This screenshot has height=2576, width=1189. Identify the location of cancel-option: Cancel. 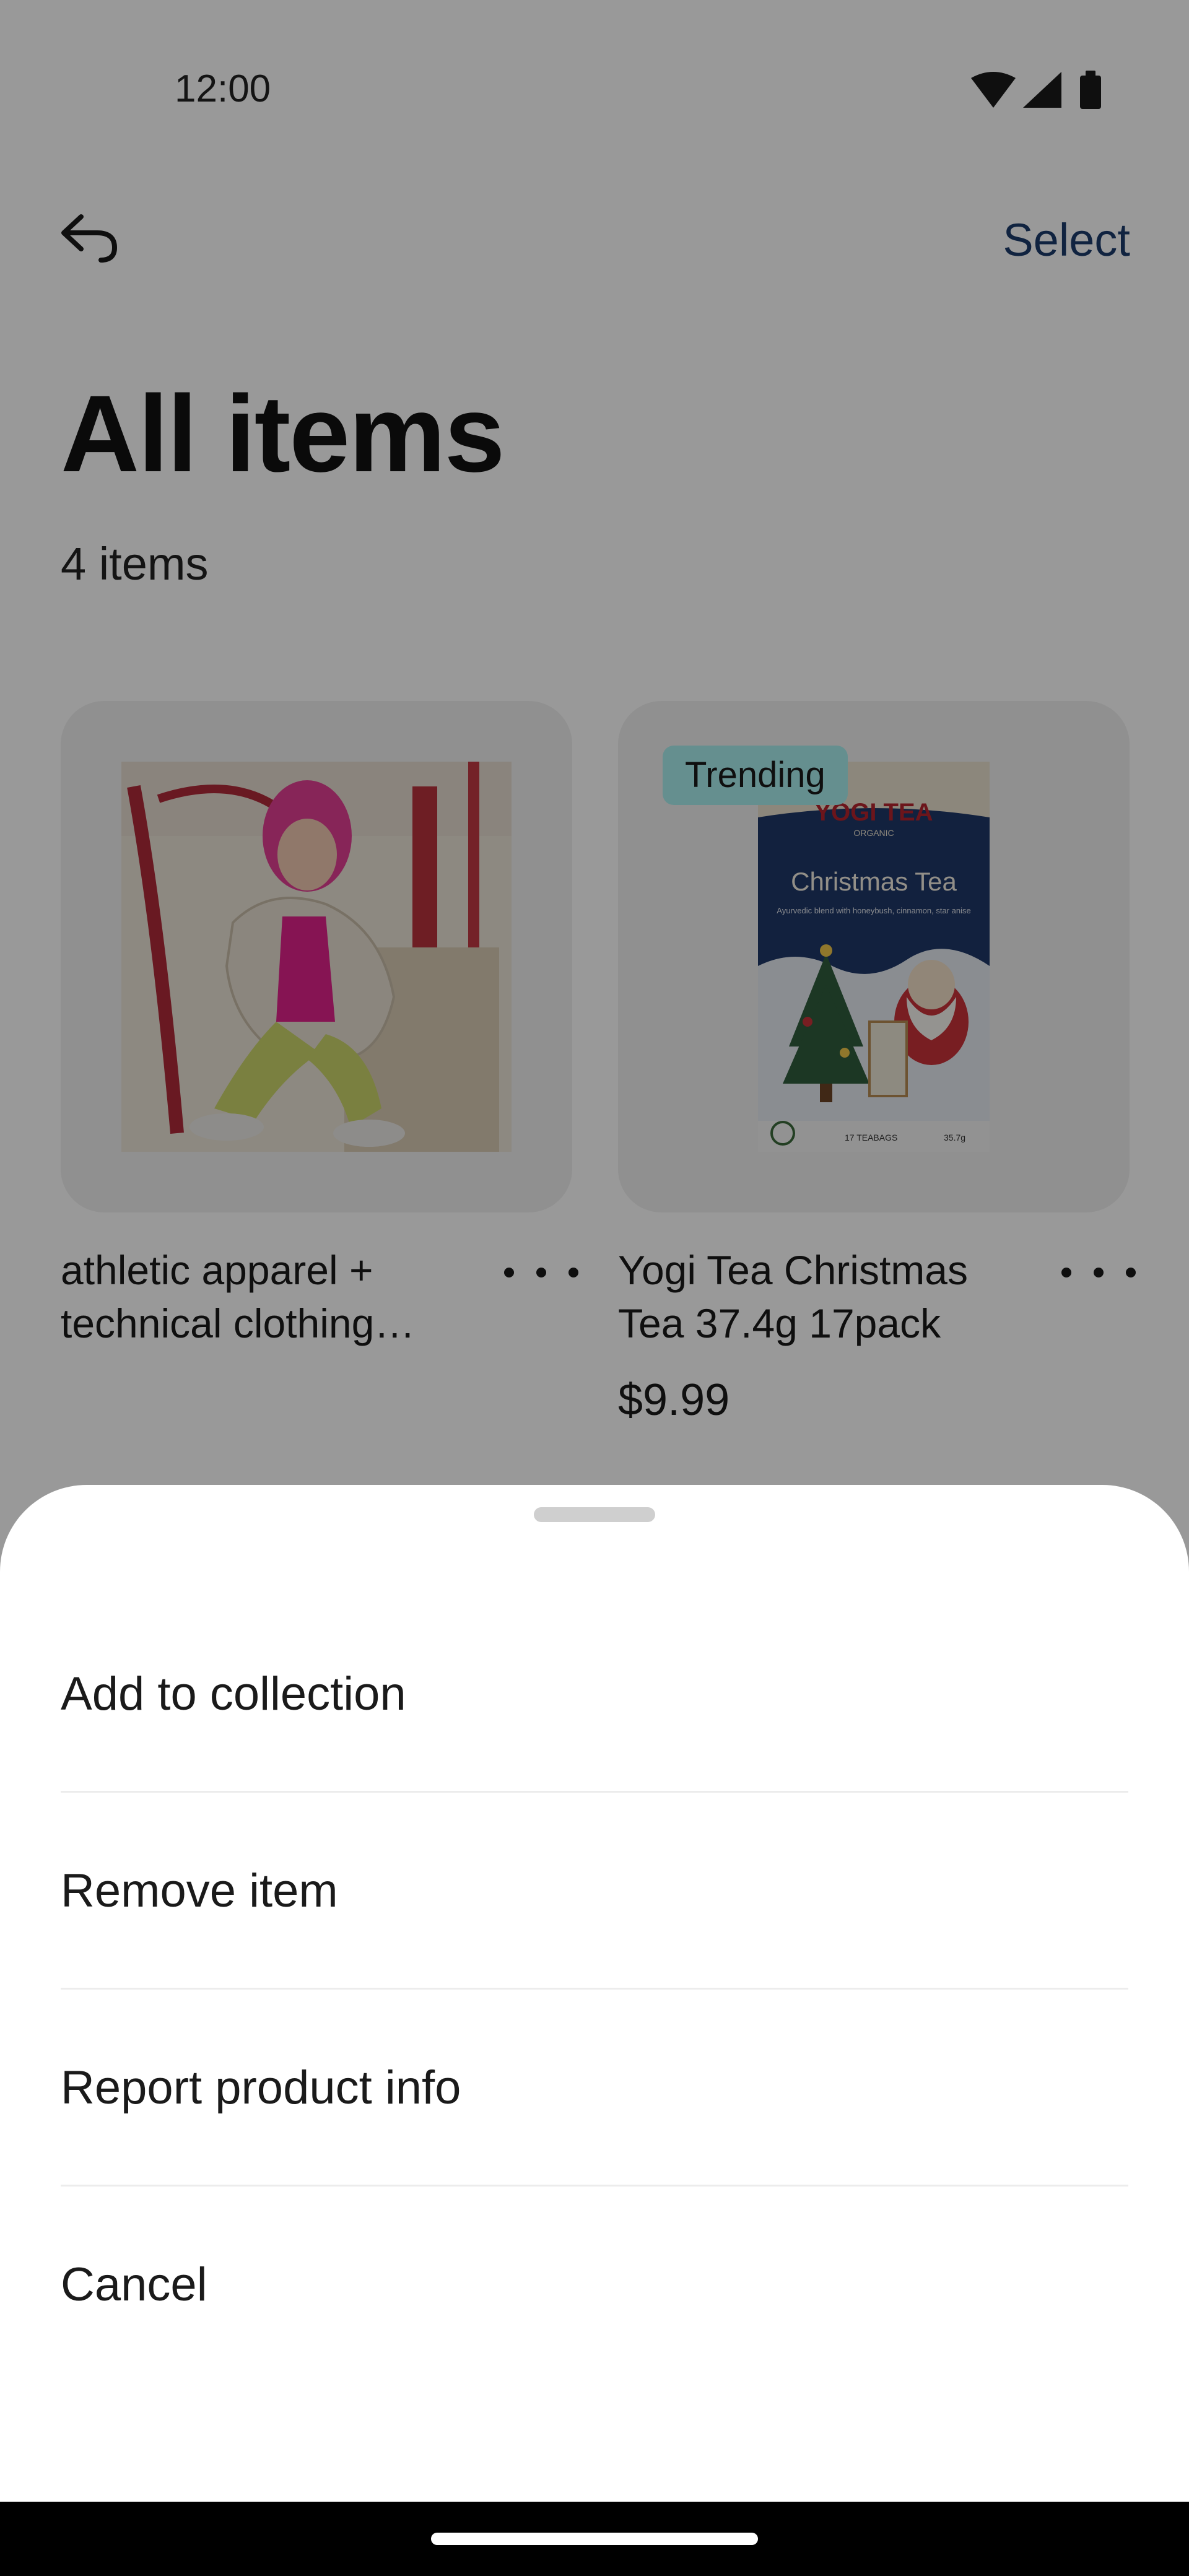
(594, 2284).